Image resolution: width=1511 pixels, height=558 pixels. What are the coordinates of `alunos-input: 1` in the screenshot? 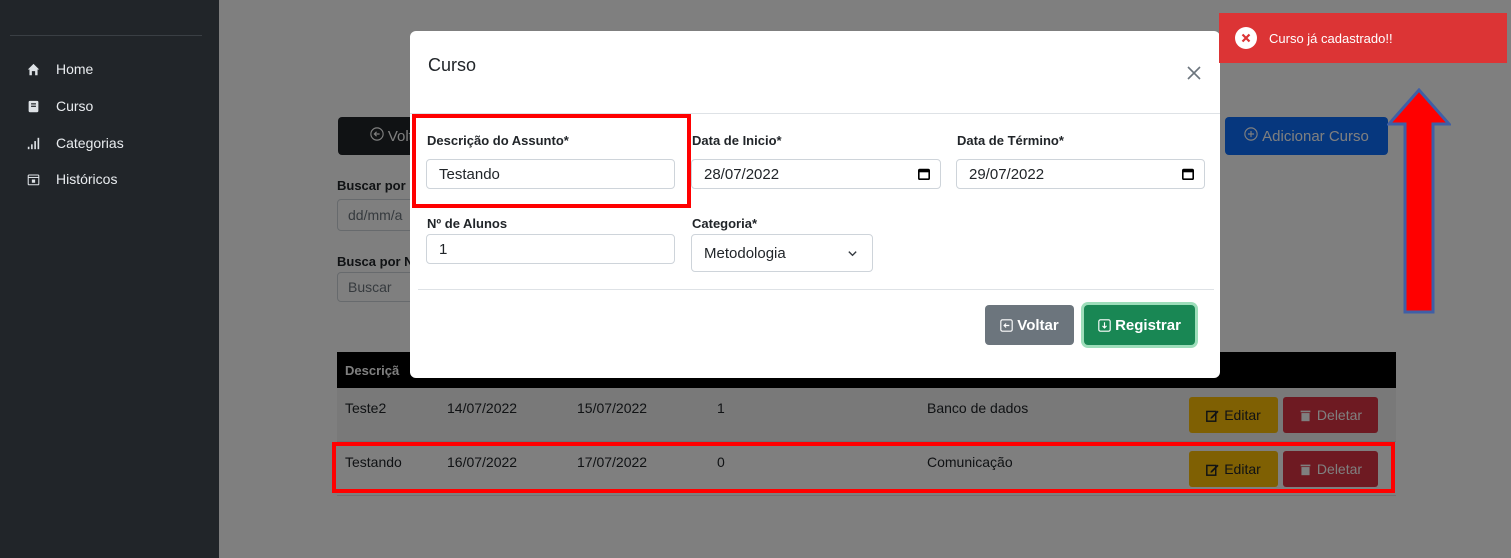 It's located at (550, 249).